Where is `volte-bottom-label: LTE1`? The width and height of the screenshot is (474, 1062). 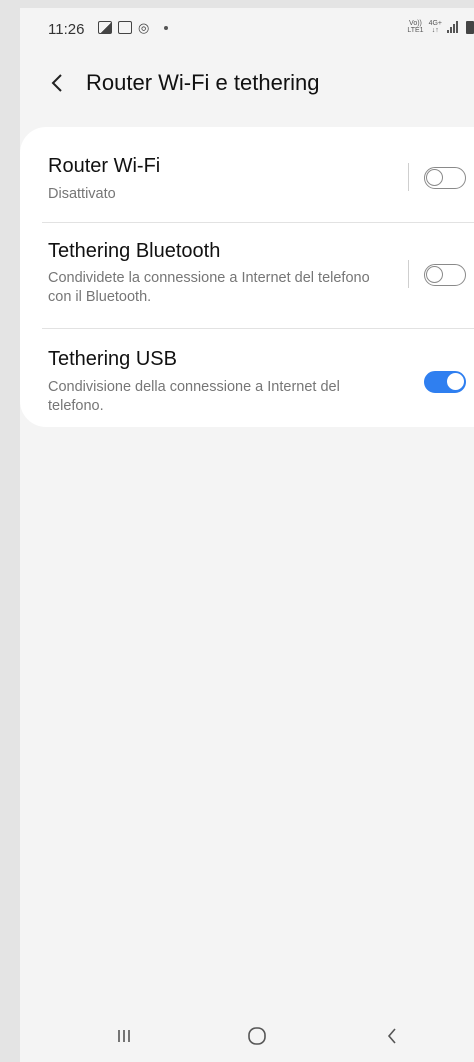
volte-bottom-label: LTE1 is located at coordinates (415, 30).